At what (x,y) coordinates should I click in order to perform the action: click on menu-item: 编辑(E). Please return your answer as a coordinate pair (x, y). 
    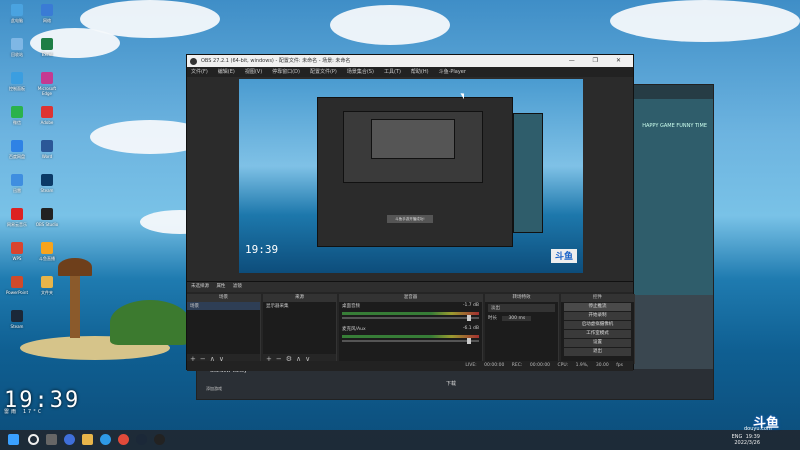
    Looking at the image, I should click on (226, 72).